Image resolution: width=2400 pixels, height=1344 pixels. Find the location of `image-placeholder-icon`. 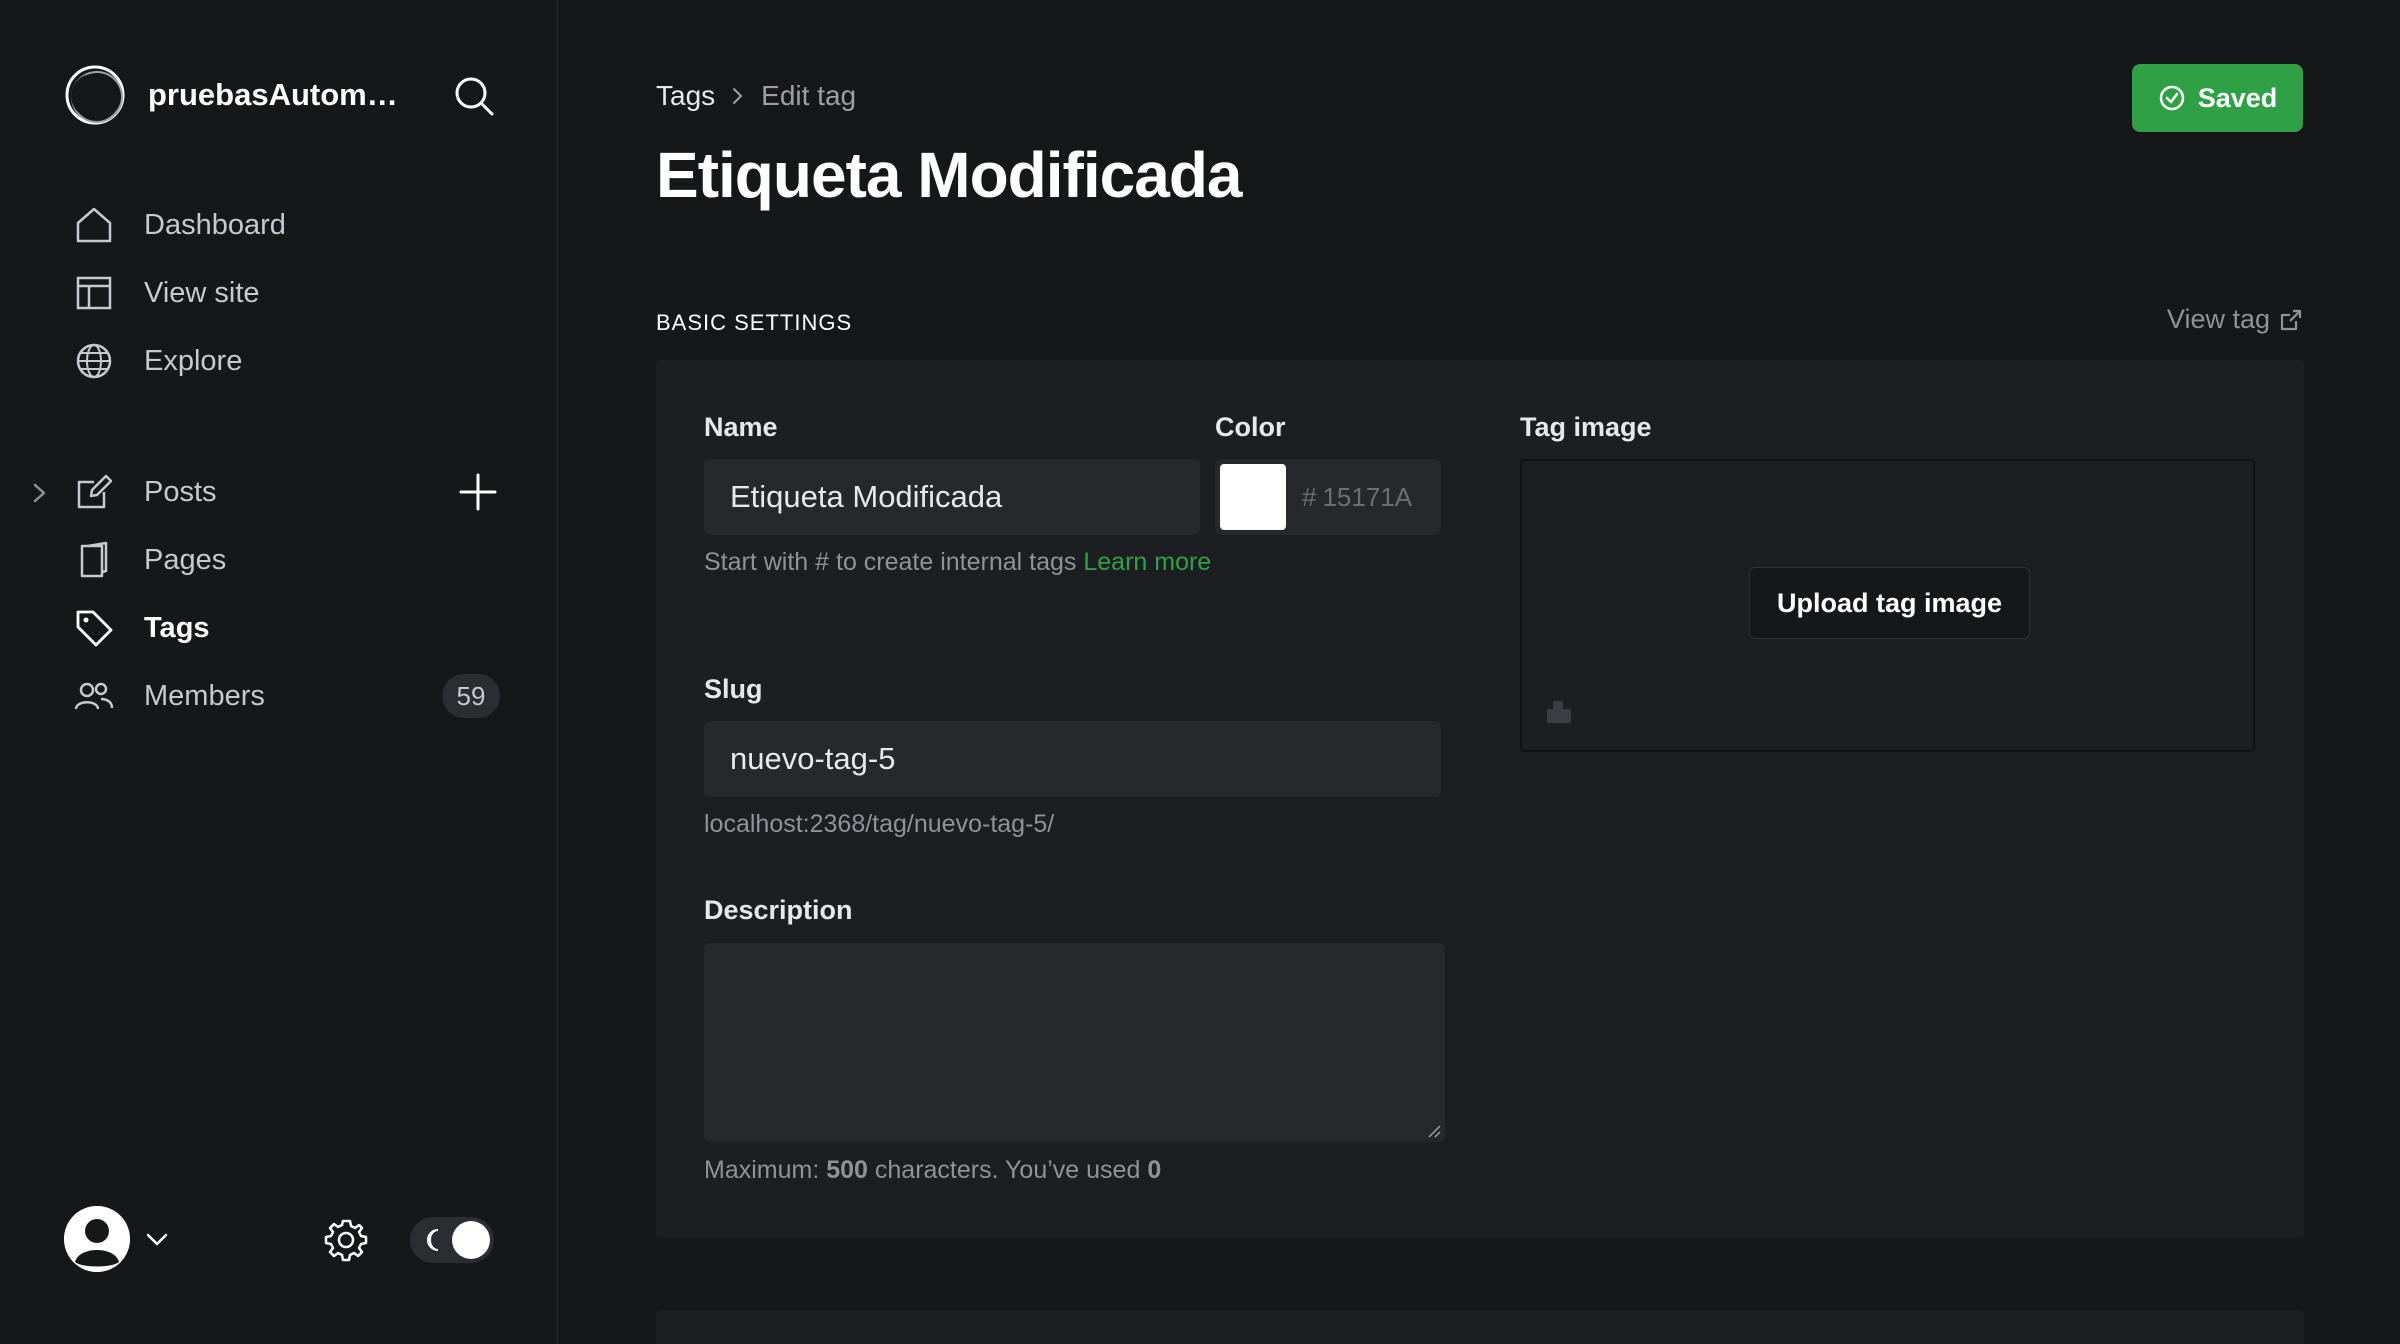

image-placeholder-icon is located at coordinates (1559, 712).